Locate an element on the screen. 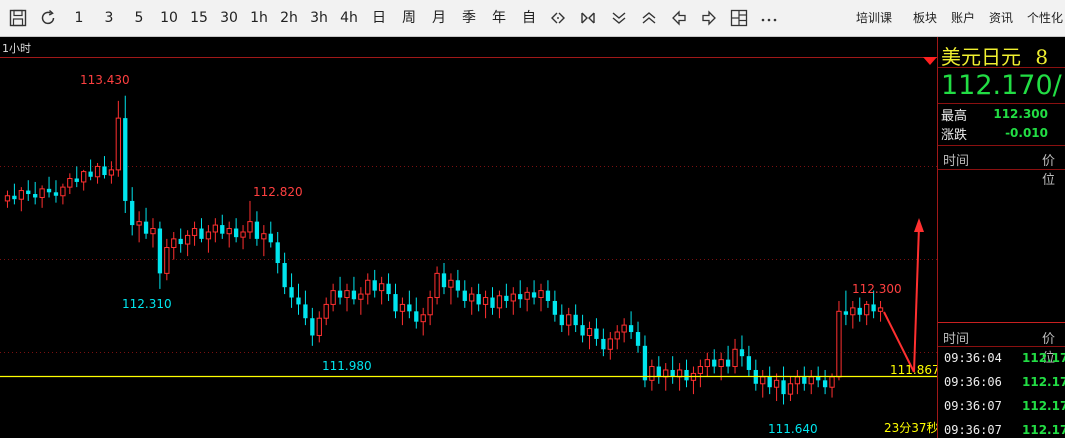 The image size is (1065, 438). period-5min: 5 is located at coordinates (139, 18).